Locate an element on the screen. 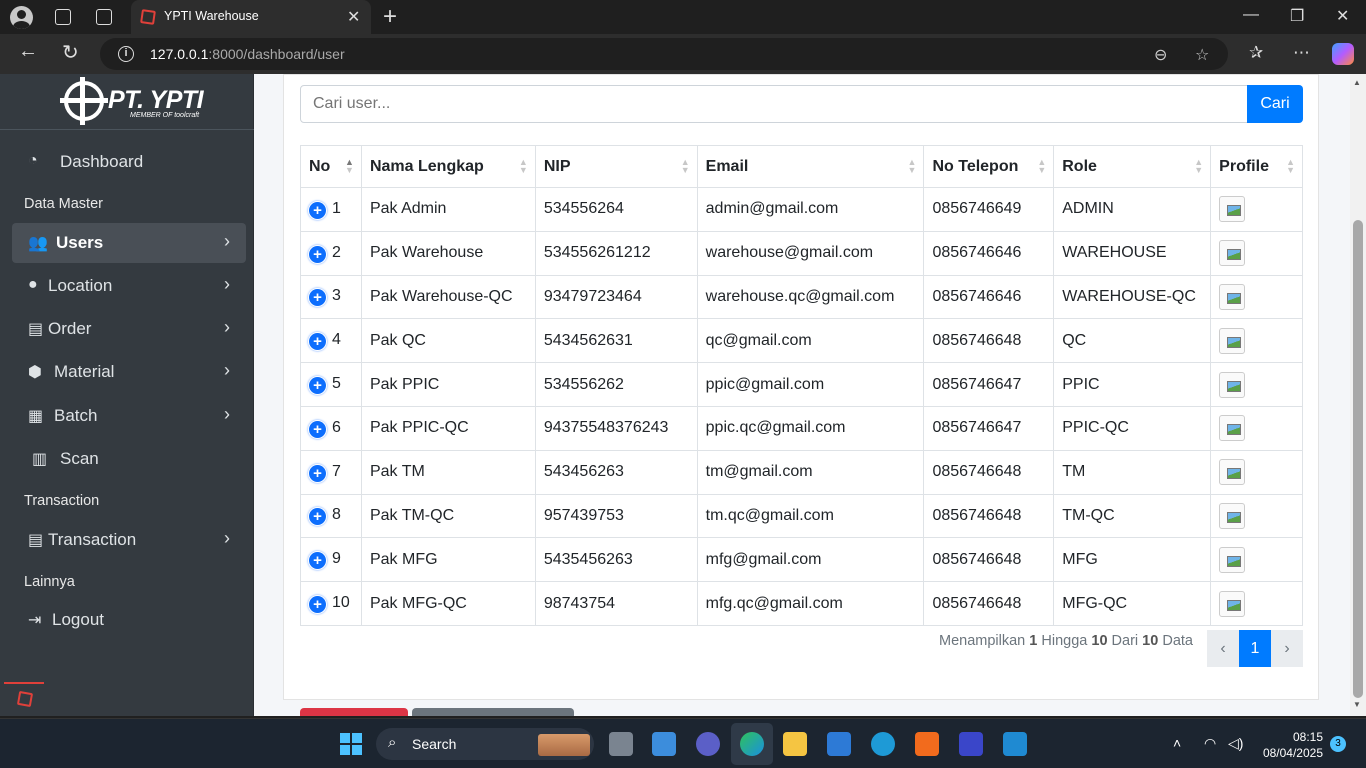 This screenshot has width=1366, height=768. sidebar-item-location: ● Location › is located at coordinates (129, 286).